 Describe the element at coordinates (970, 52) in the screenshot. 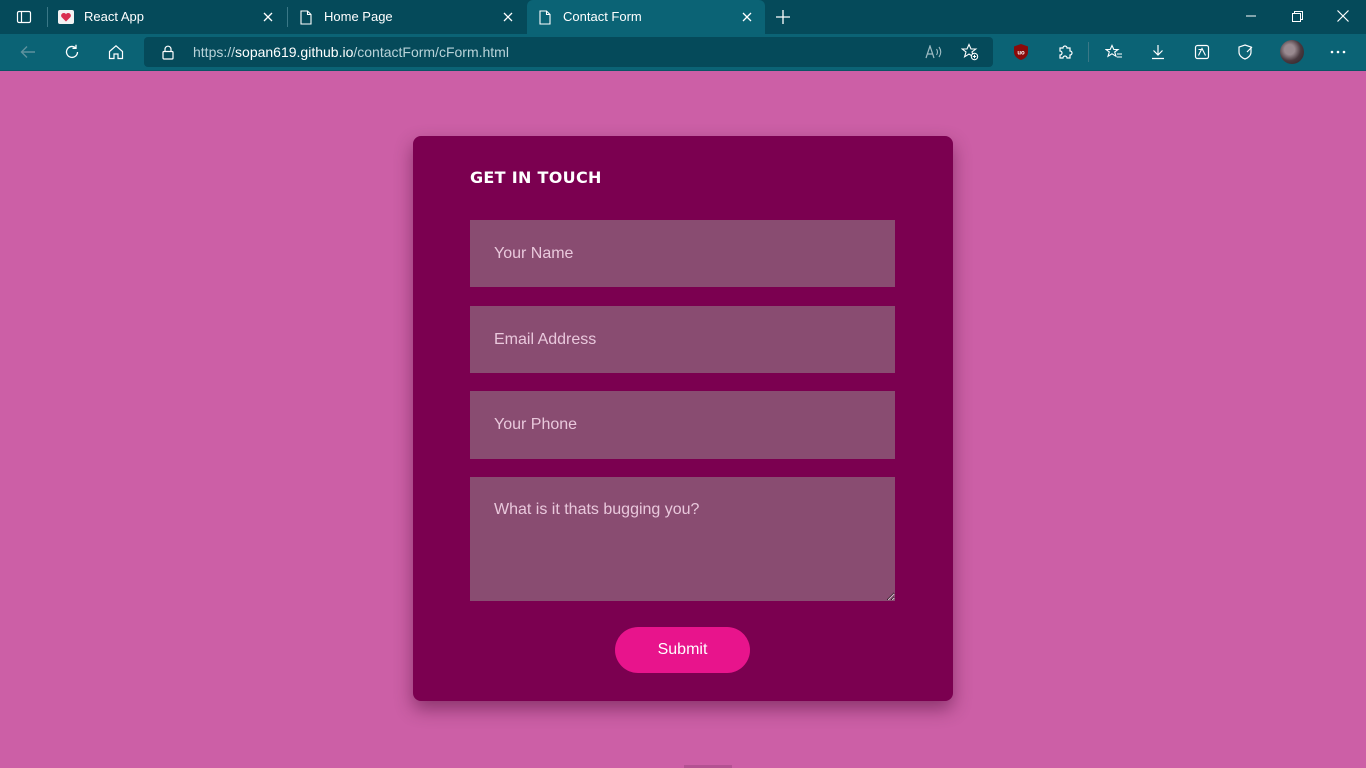

I see `add-favorite-icon` at that location.